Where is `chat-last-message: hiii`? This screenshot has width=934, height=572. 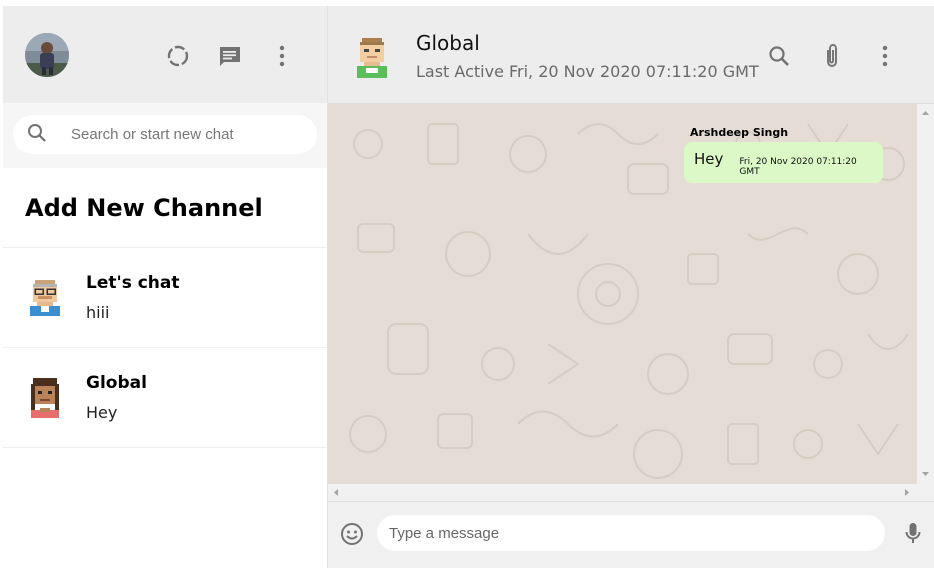 chat-last-message: hiii is located at coordinates (98, 312).